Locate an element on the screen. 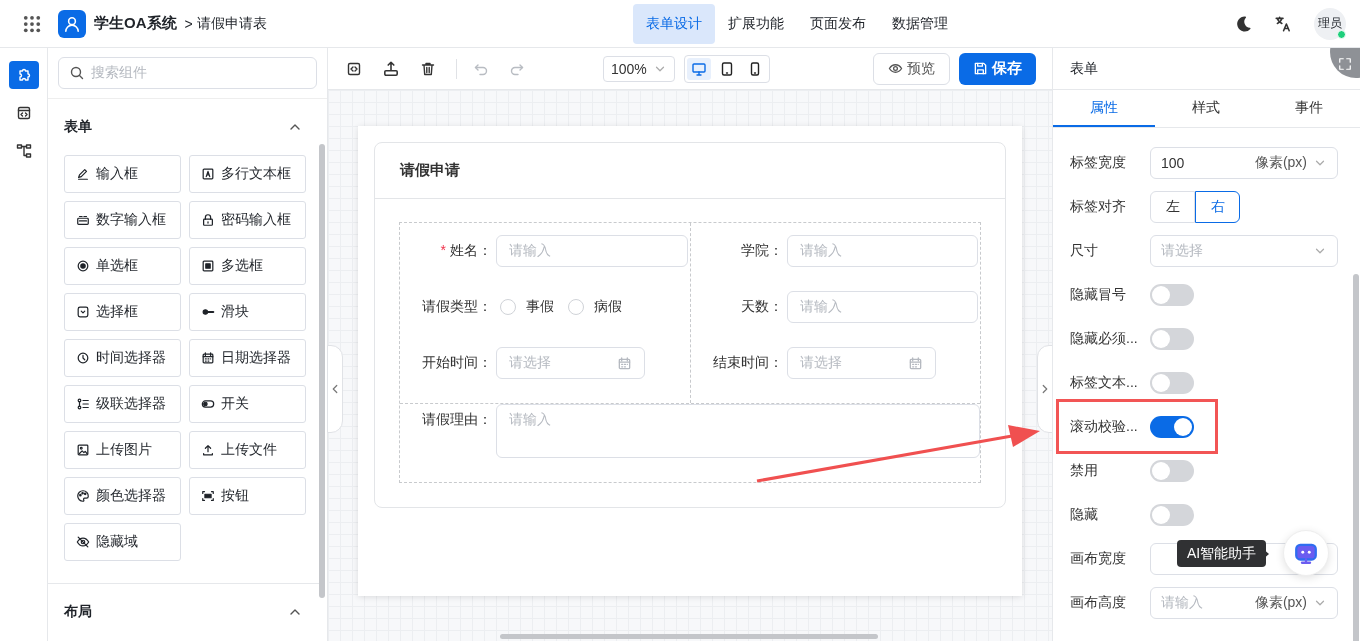 This screenshot has width=1360, height=641. form-title: 请假申请 is located at coordinates (430, 170).